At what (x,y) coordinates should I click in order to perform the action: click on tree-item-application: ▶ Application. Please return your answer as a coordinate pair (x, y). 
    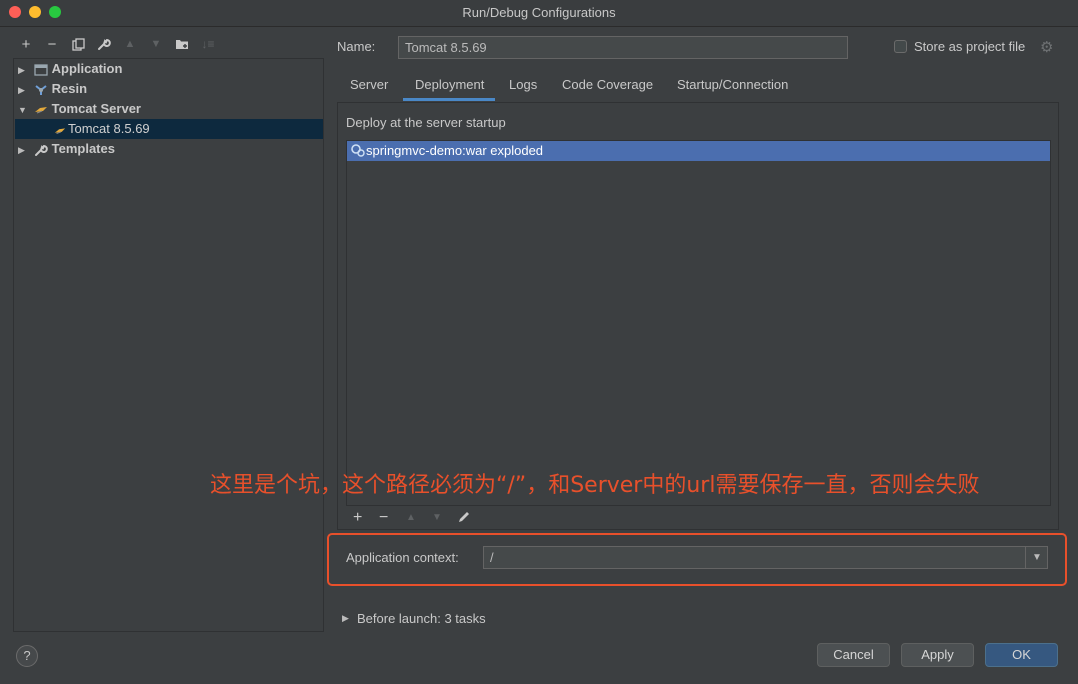
    Looking at the image, I should click on (70, 69).